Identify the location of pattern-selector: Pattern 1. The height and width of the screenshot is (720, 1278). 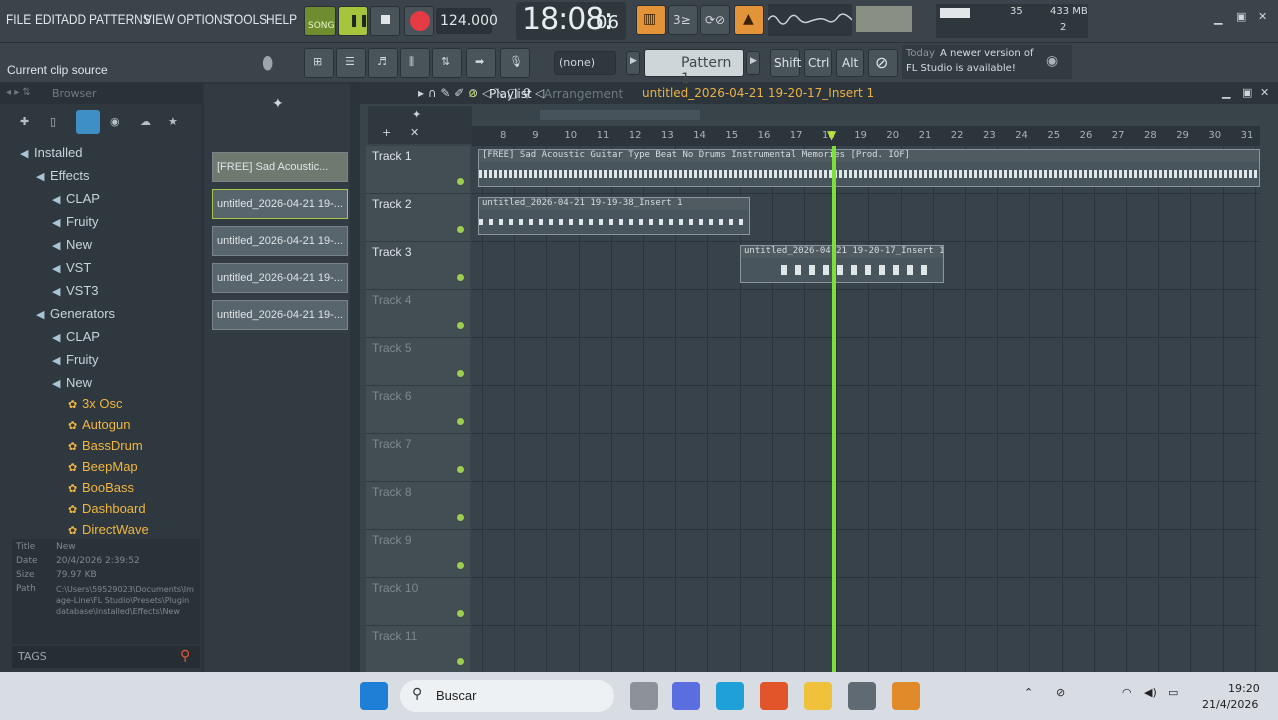
(694, 68).